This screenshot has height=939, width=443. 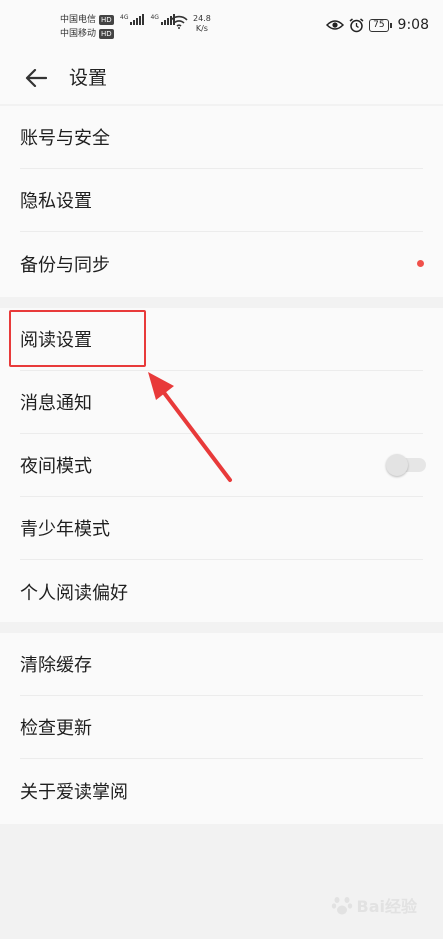 What do you see at coordinates (413, 25) in the screenshot?
I see `clock: 9:08` at bounding box center [413, 25].